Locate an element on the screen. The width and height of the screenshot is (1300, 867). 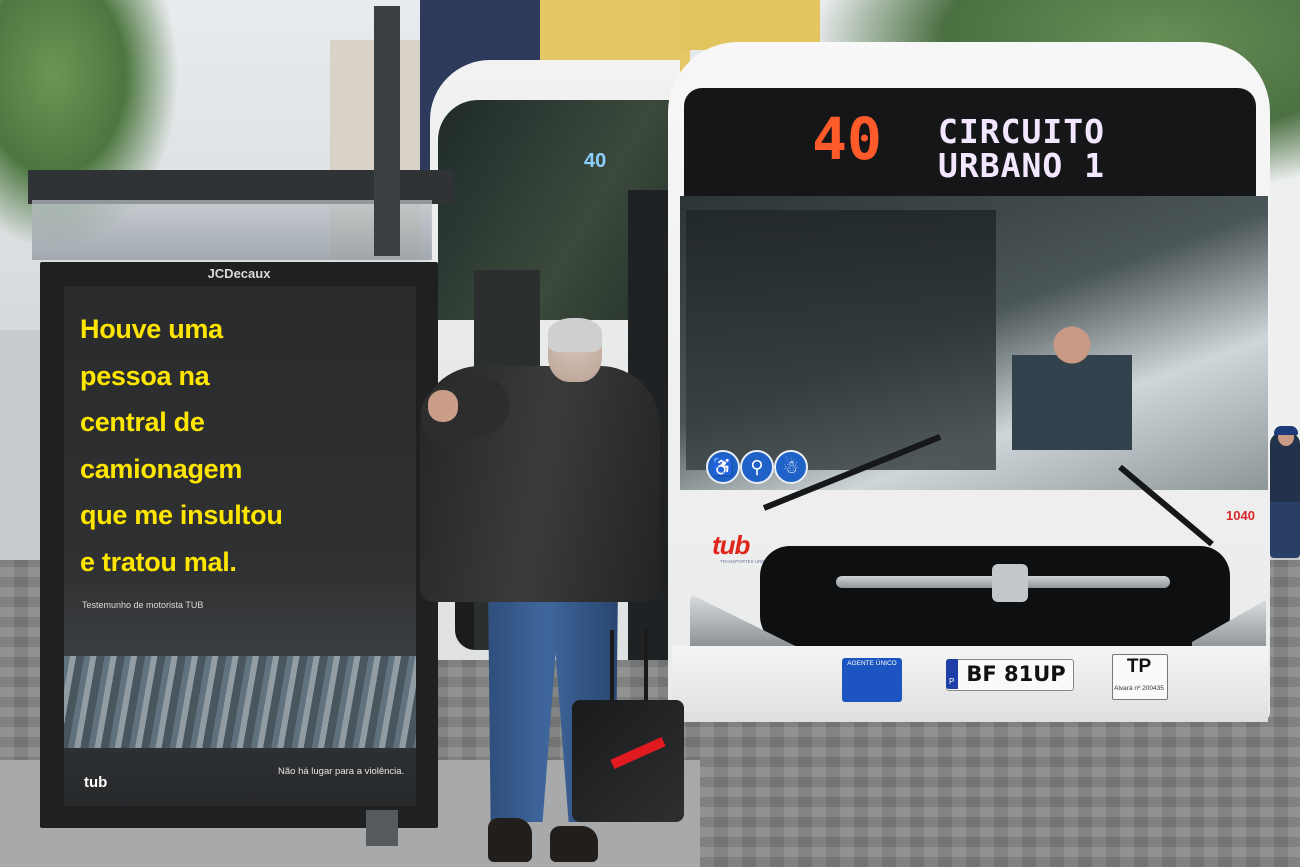
ad-headline-line: Houve uma is located at coordinates (151, 329).